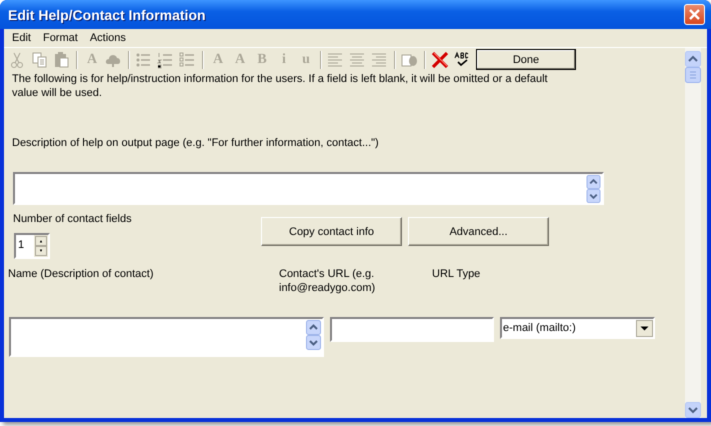  I want to click on action-button: Copy contact info, so click(331, 231).